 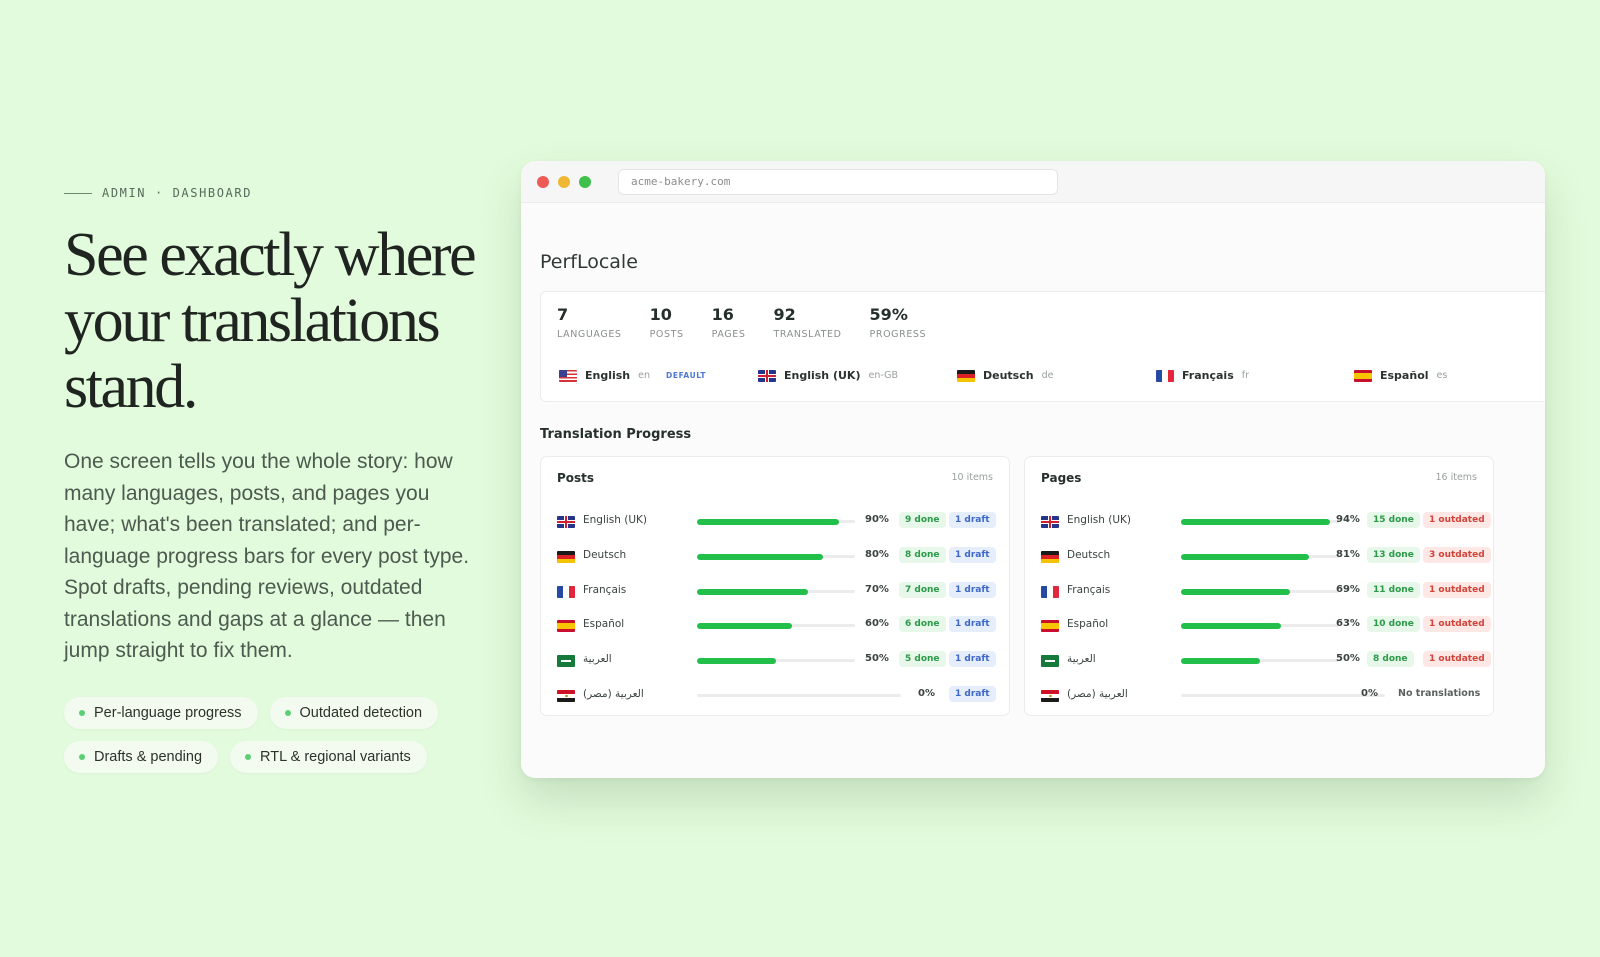 What do you see at coordinates (777, 625) in the screenshot?
I see `progress-row: Español 60% 6 done 1 draft` at bounding box center [777, 625].